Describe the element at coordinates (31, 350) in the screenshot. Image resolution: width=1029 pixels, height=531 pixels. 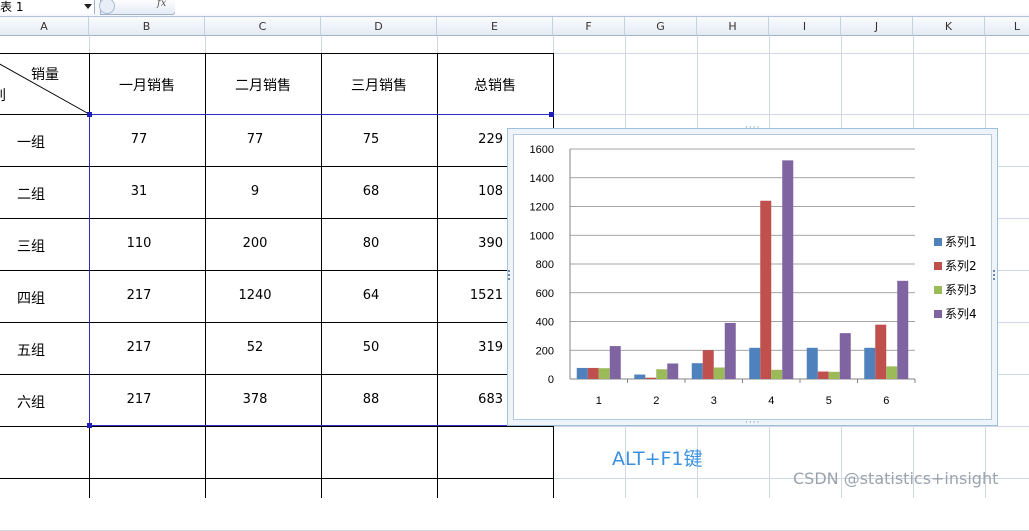
I see `row-label: 五组` at that location.